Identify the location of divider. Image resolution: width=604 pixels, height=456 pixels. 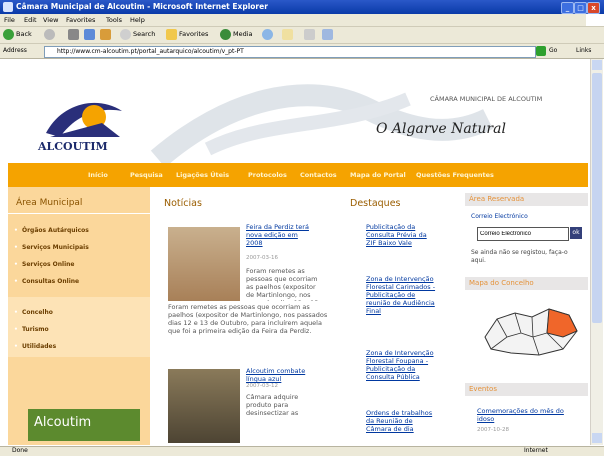
(79, 213).